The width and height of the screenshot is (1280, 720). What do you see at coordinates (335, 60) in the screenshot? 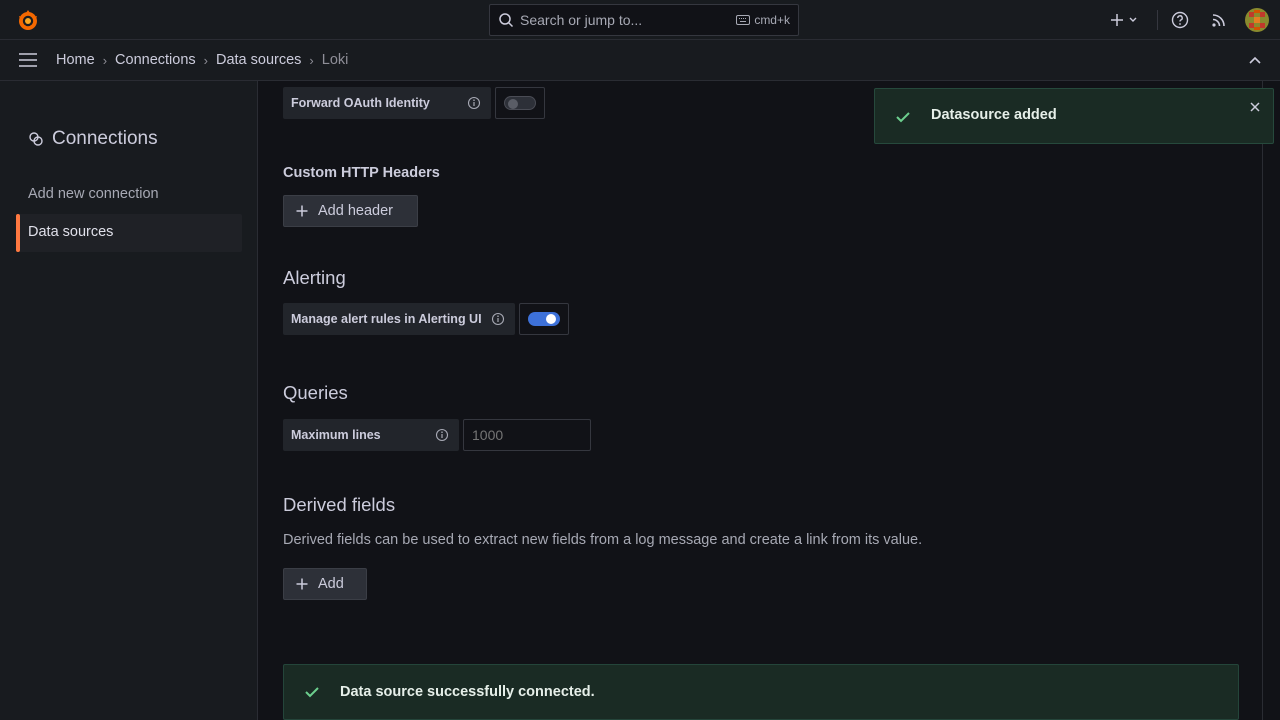
I see `breadcrumb-current: Loki` at bounding box center [335, 60].